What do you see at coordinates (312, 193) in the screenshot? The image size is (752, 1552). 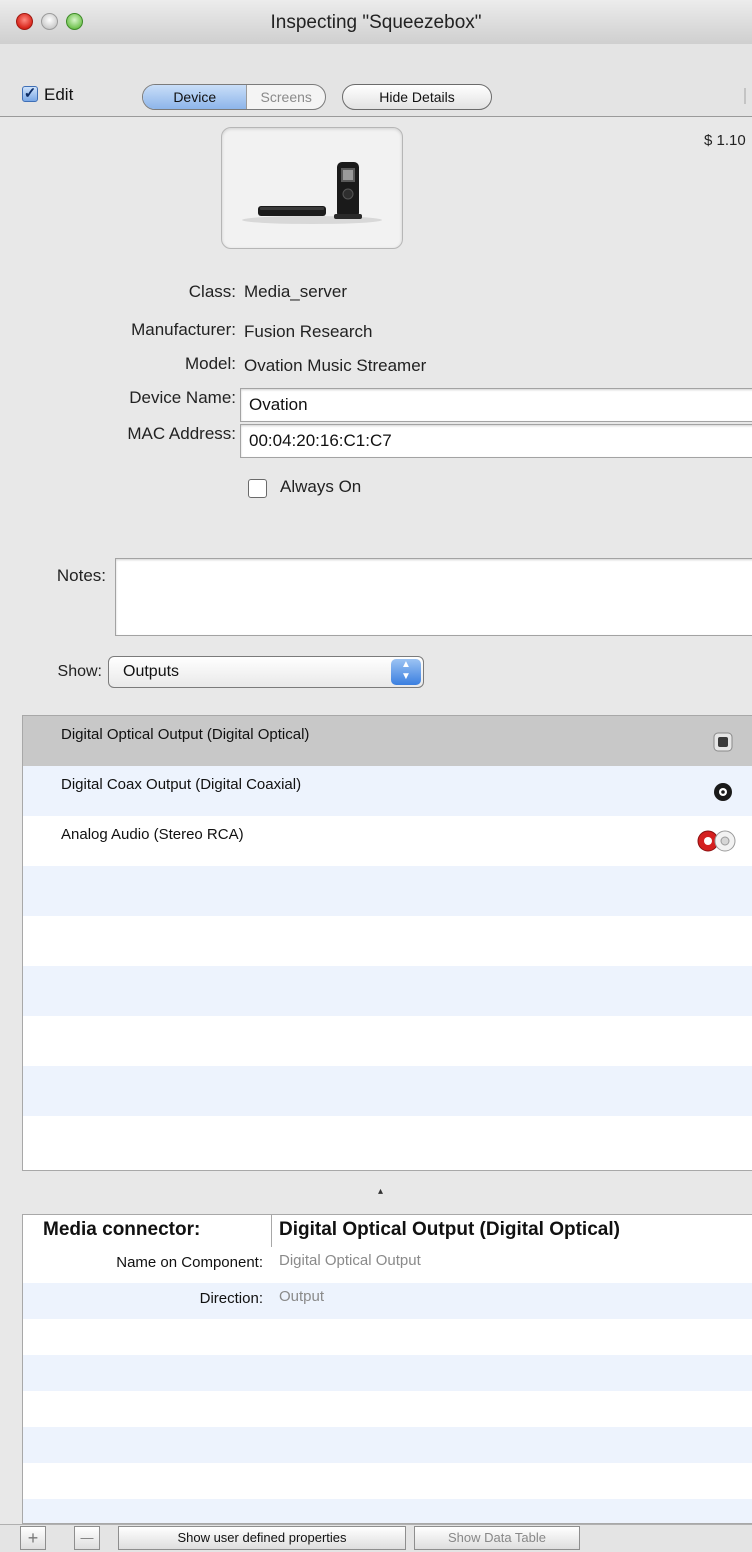 I see `squeezebox-device-image` at bounding box center [312, 193].